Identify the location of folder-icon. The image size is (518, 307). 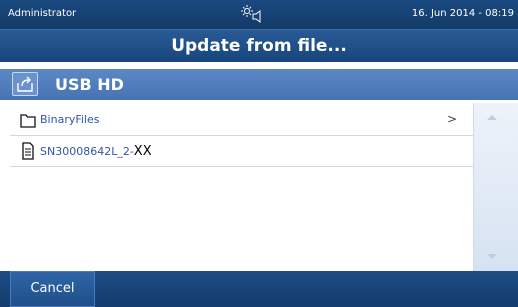
(28, 120).